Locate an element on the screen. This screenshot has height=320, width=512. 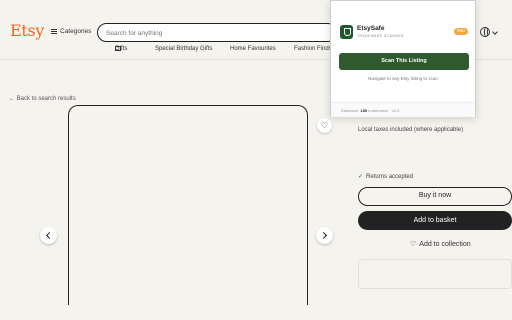
popup-footer: Database: 185 trademarks · v2.0 is located at coordinates (403, 109).